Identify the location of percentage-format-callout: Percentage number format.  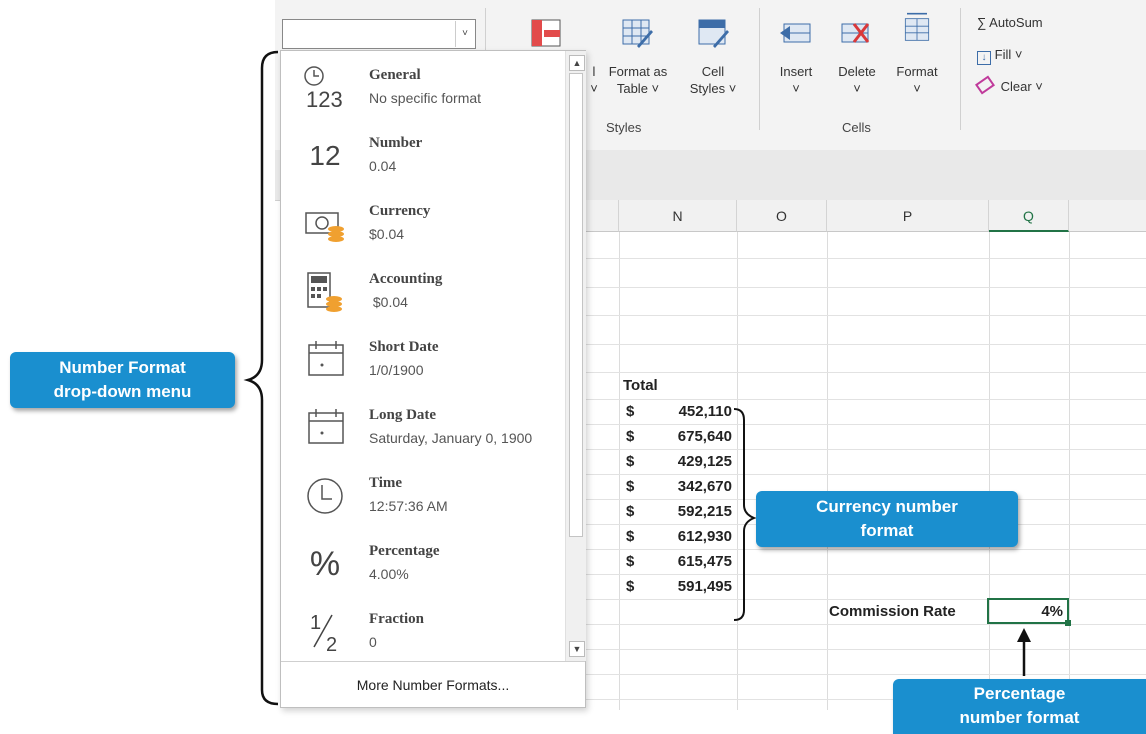
(1019, 706).